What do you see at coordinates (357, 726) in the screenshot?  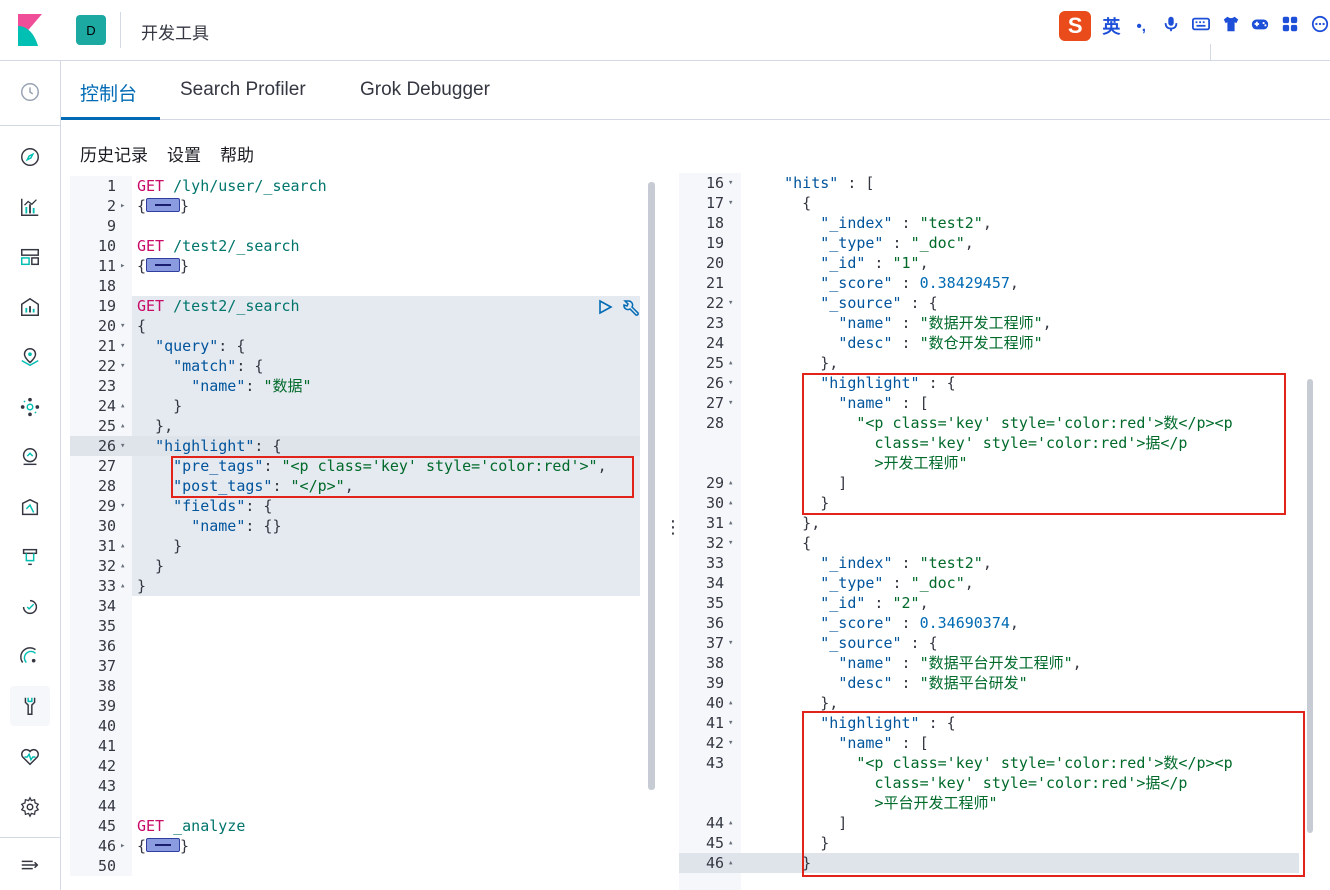 I see `code-line: 40` at bounding box center [357, 726].